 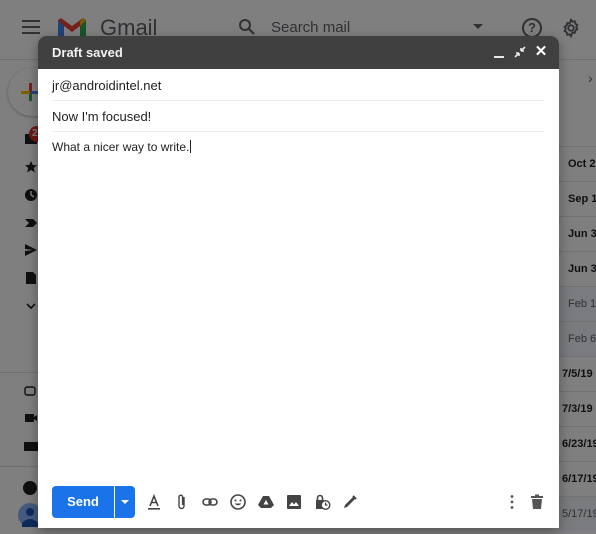 I want to click on message-body-text: What a nicer way to write., so click(x=121, y=147).